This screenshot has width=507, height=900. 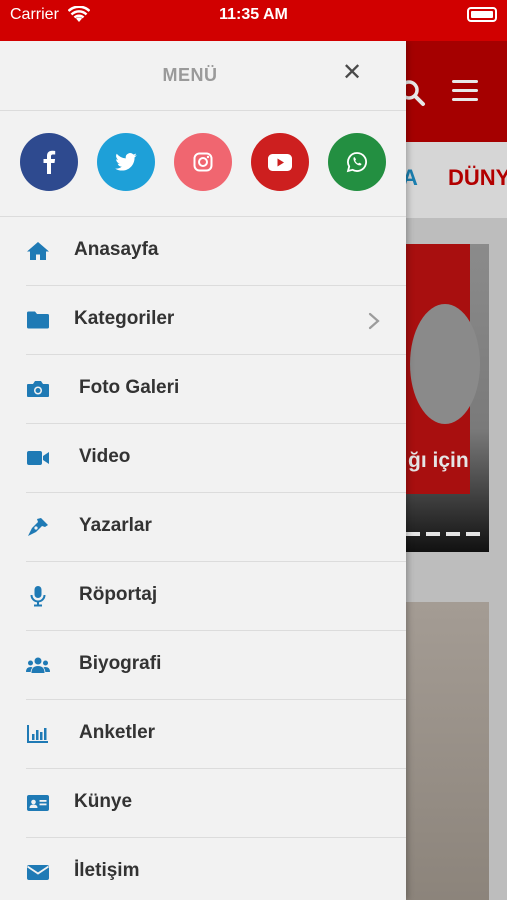 What do you see at coordinates (216, 458) in the screenshot?
I see `menu-item-video: Video` at bounding box center [216, 458].